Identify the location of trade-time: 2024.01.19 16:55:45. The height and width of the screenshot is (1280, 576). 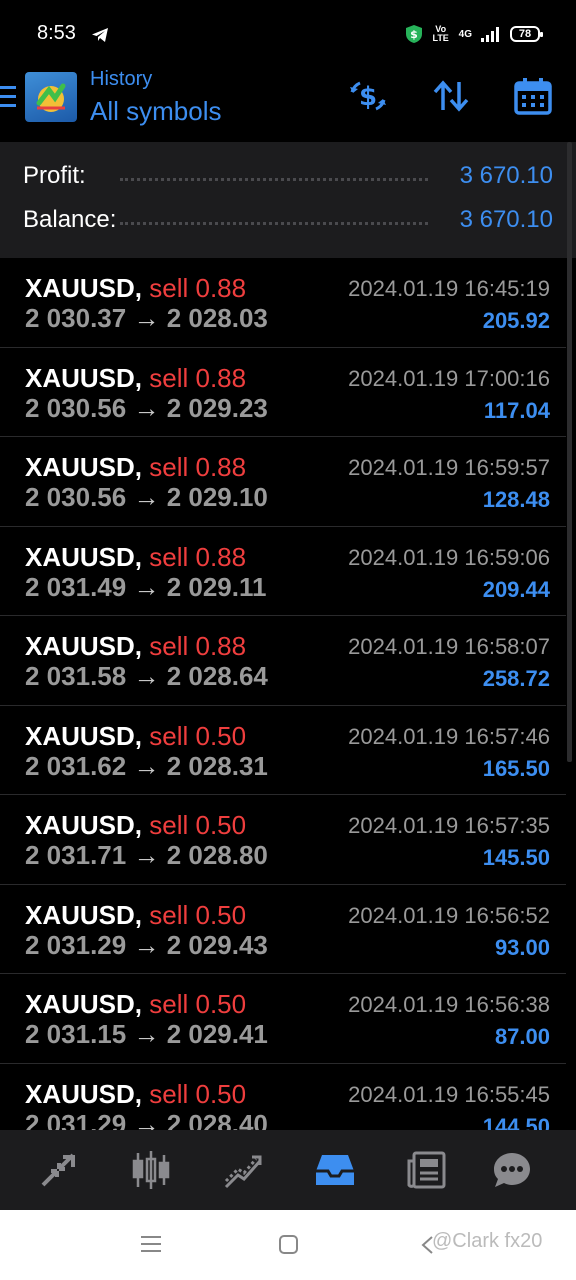
(449, 1094).